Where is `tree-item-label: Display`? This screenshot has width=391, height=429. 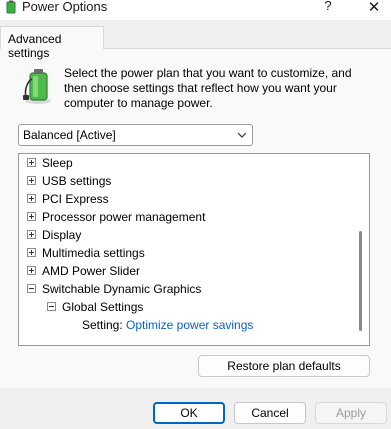
tree-item-label: Display is located at coordinates (62, 235).